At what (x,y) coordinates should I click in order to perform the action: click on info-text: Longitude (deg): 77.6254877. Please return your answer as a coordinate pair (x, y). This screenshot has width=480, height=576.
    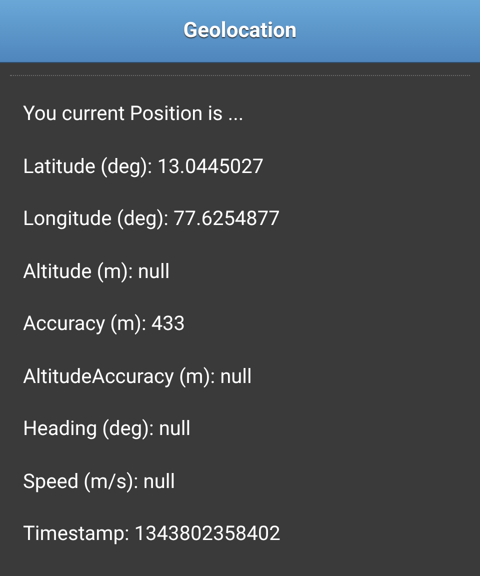
    Looking at the image, I should click on (152, 218).